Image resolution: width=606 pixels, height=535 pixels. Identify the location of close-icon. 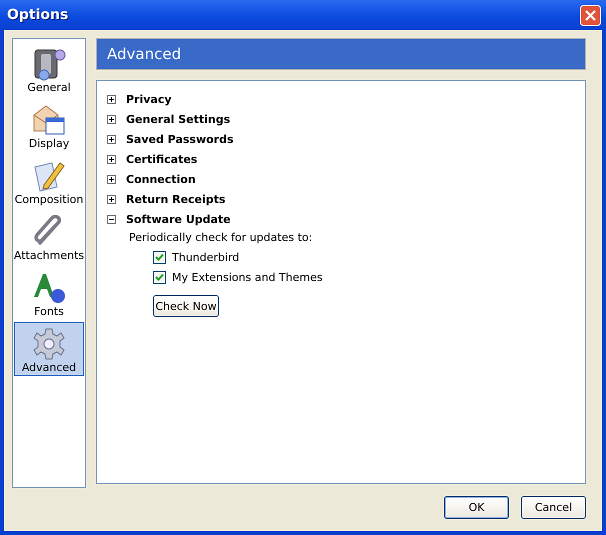
(590, 15).